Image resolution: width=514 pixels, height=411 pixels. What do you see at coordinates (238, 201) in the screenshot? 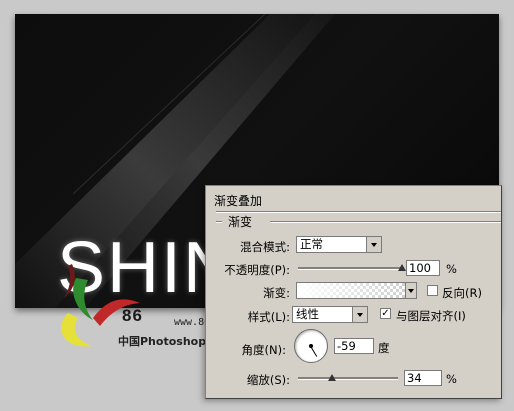
I see `panel-title: 渐变叠加` at bounding box center [238, 201].